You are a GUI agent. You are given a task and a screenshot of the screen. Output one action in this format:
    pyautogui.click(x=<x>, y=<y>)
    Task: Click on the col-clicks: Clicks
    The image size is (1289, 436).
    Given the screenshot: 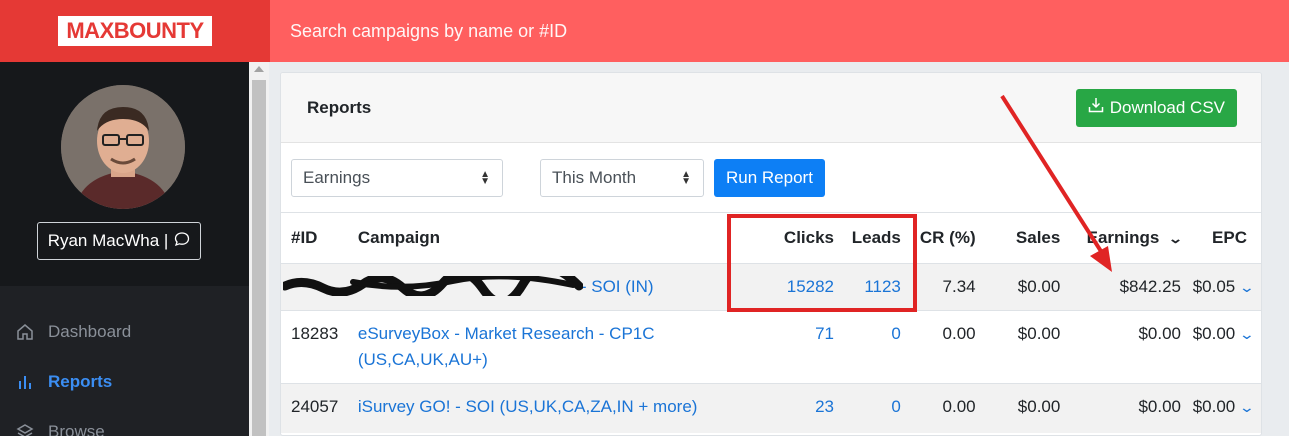 What is the action you would take?
    pyautogui.click(x=775, y=238)
    